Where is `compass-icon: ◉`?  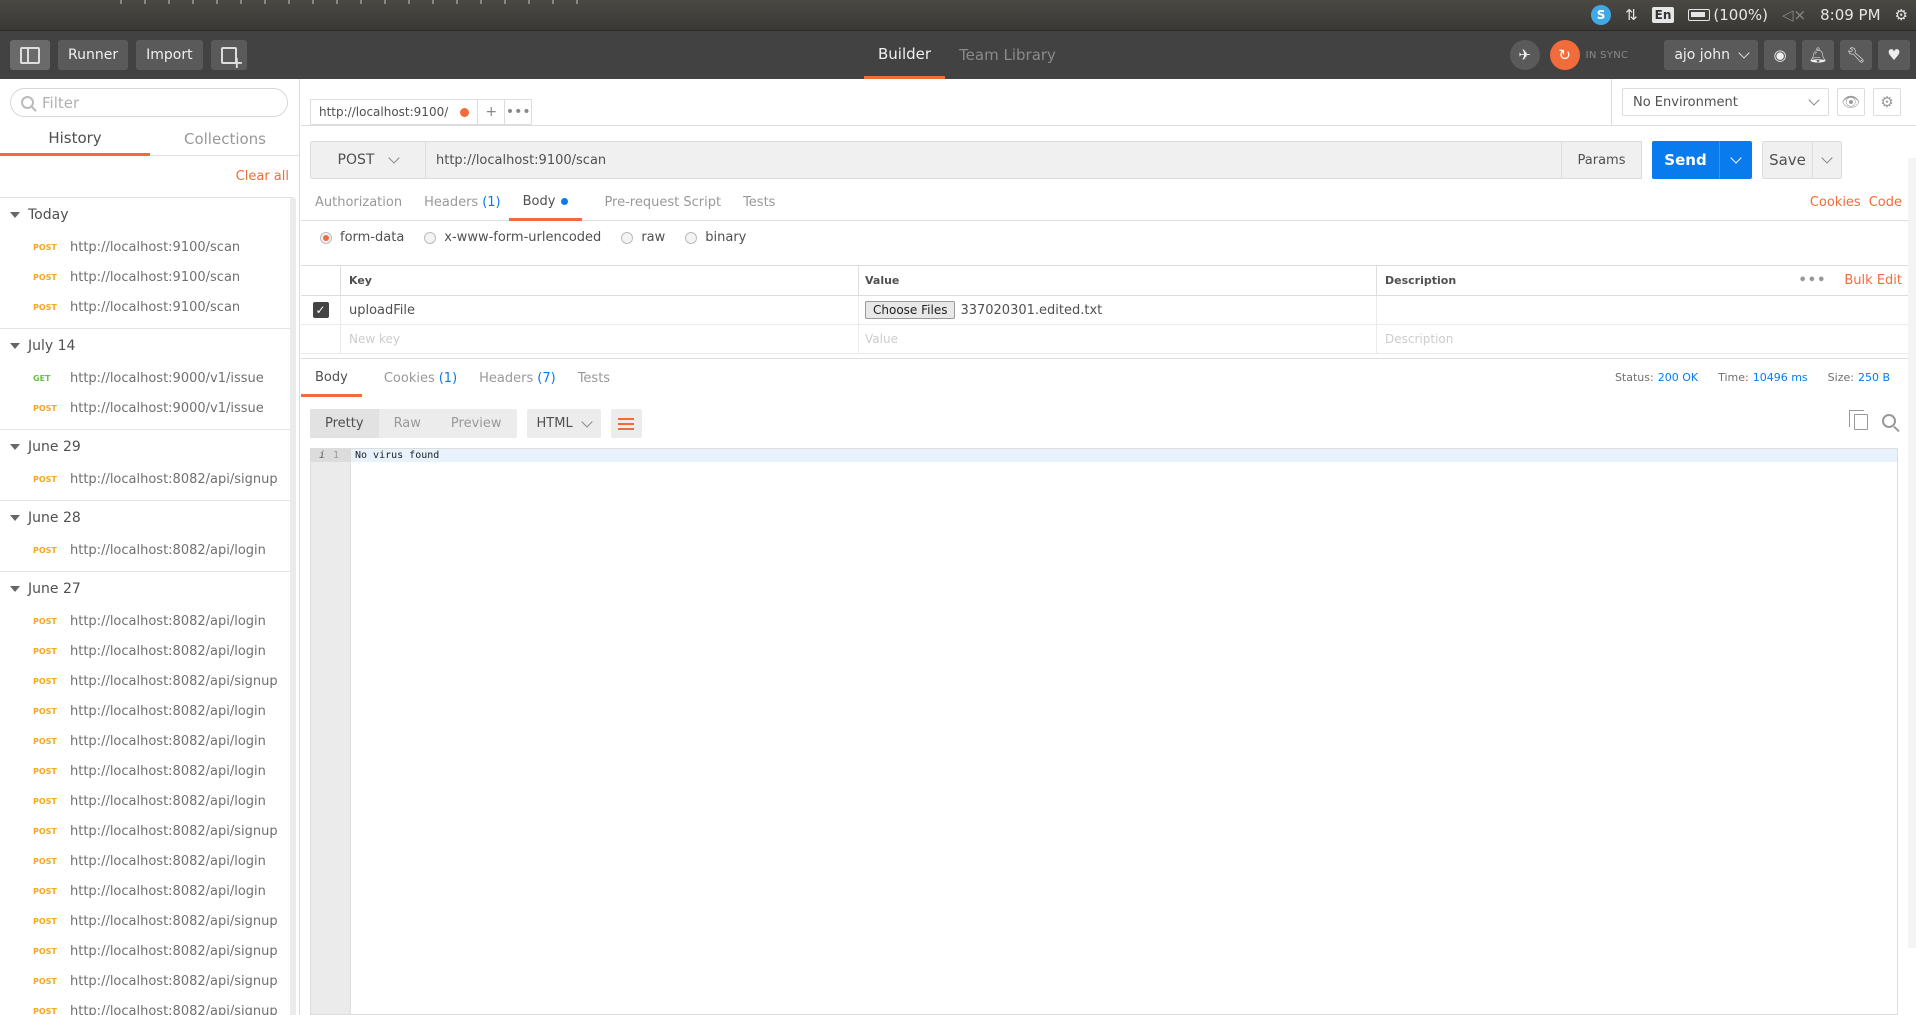 compass-icon: ◉ is located at coordinates (1780, 55).